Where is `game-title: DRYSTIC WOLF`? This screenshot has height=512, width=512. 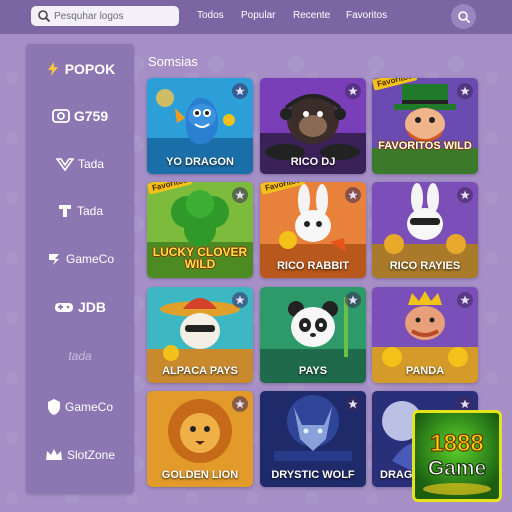
game-title: DRYSTIC WOLF is located at coordinates (313, 475).